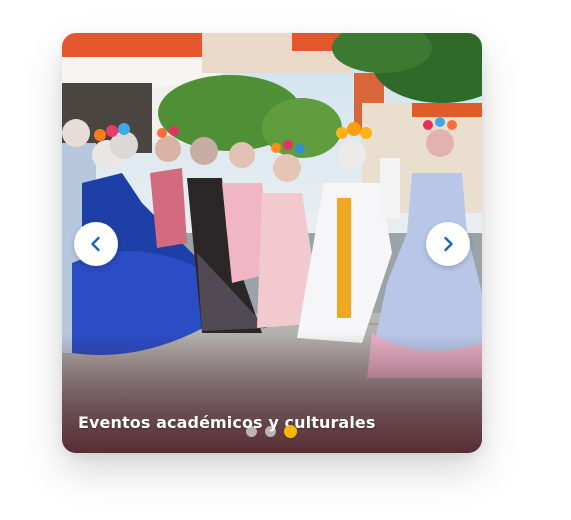 Image resolution: width=571 pixels, height=520 pixels. I want to click on slide-caption: Eventos académicos y culturales, so click(227, 422).